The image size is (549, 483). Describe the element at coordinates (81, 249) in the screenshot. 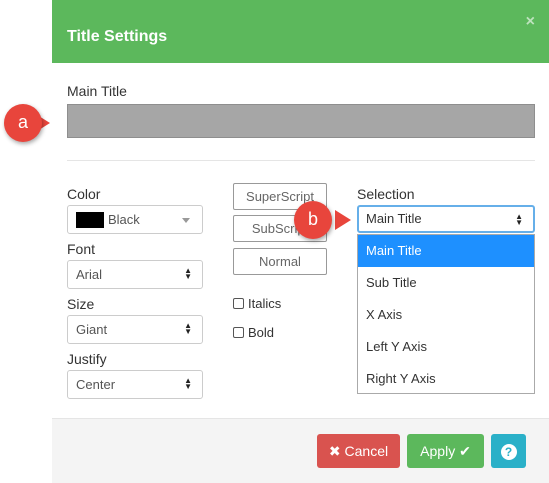

I see `font-label: Font` at that location.